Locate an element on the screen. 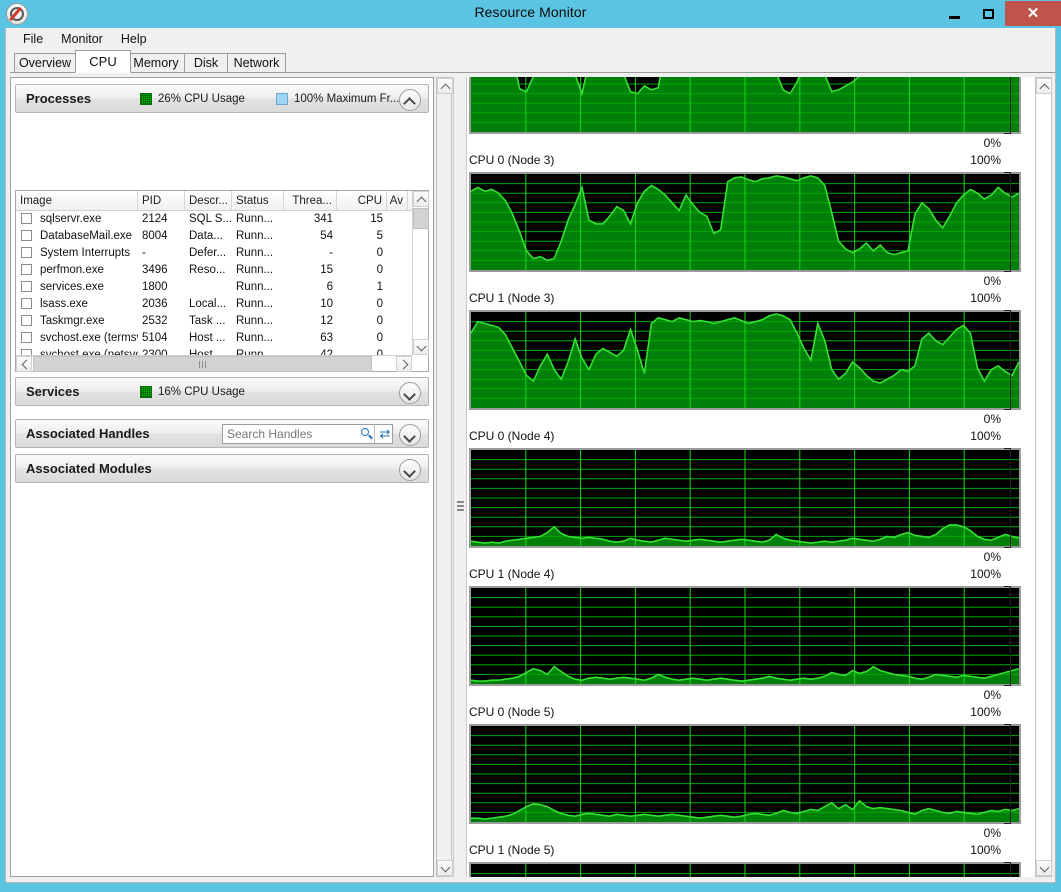 This screenshot has width=1061, height=892. cpu-graph-block: CPU 0 (Node 3) 100% 0% is located at coordinates (751, 222).